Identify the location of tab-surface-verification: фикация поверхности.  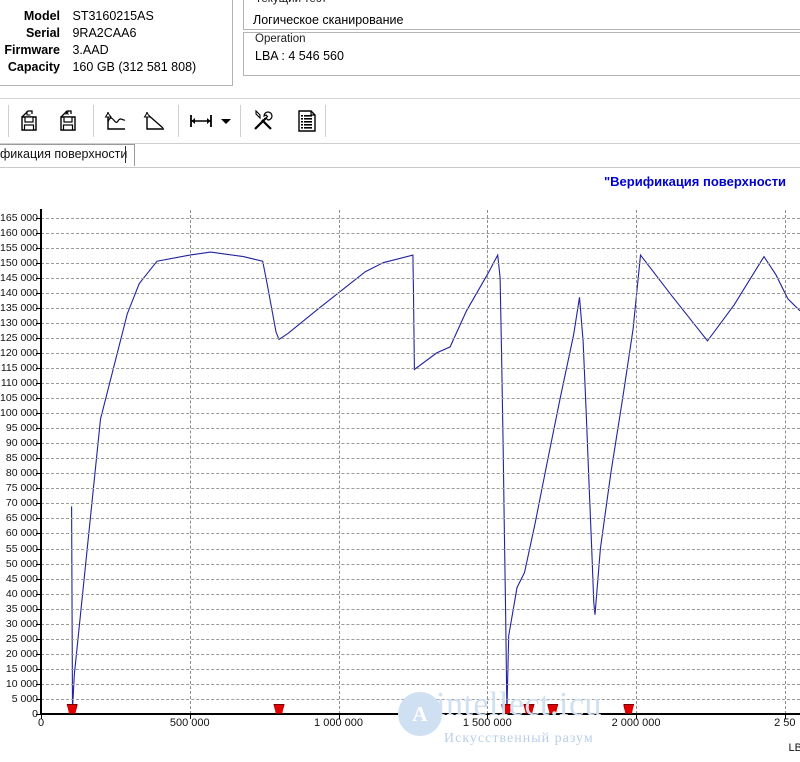
(68, 155).